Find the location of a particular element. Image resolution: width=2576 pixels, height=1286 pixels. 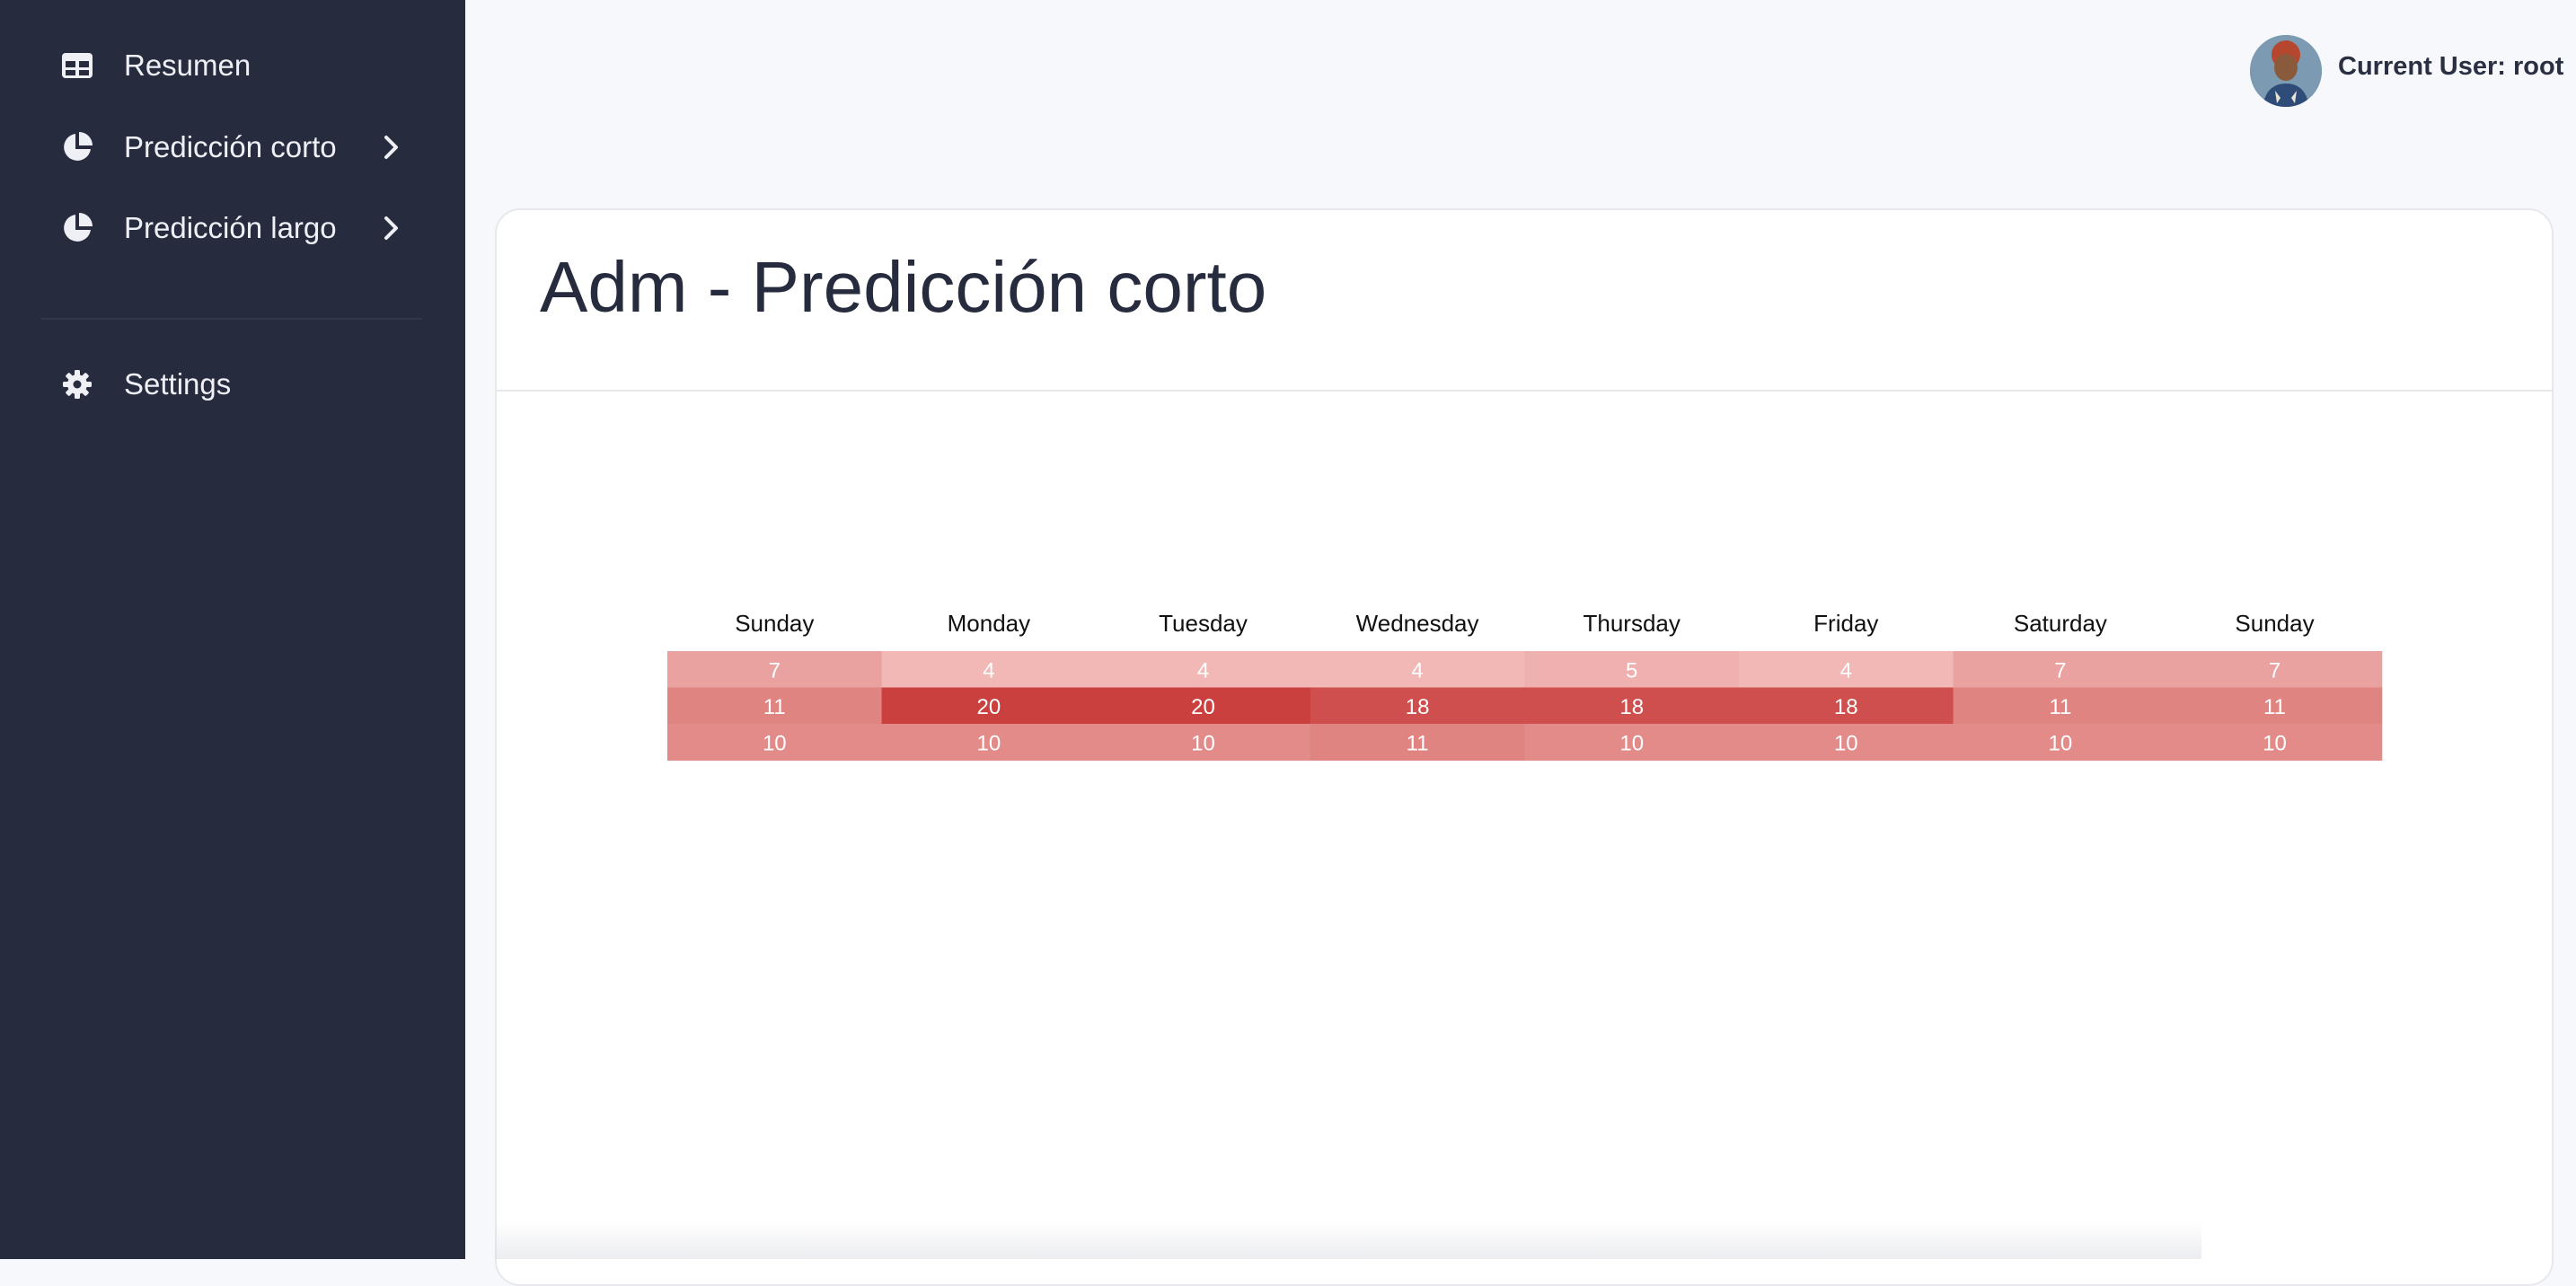

column-header: Tuesday is located at coordinates (1203, 623).